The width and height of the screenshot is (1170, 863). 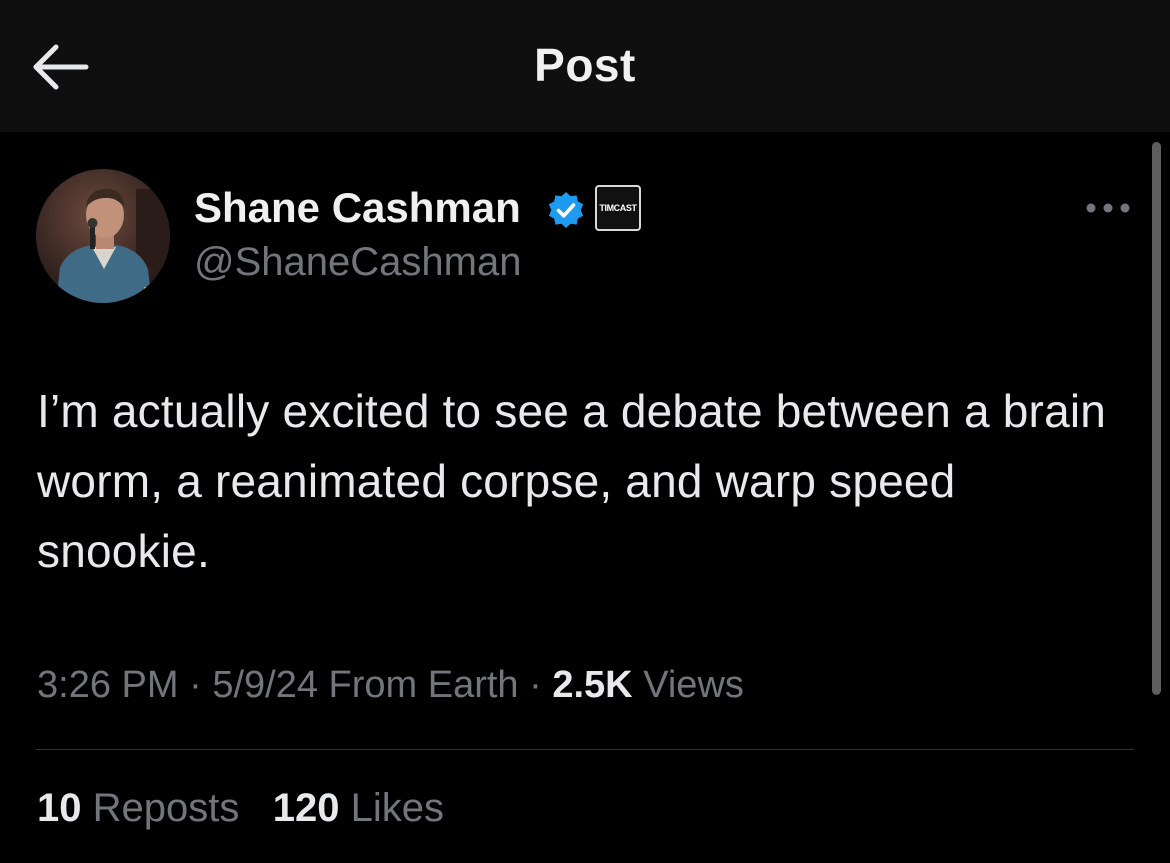 I want to click on likes-count: 120, so click(x=306, y=808).